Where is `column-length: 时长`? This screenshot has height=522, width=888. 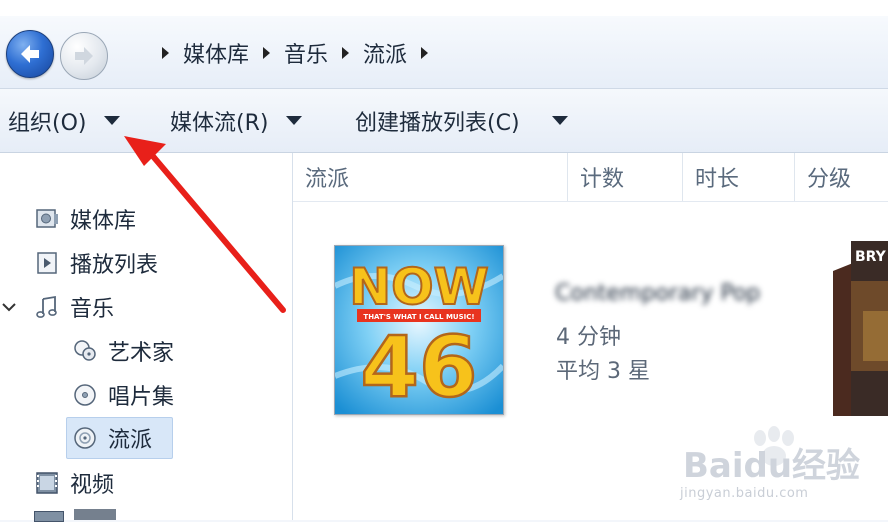 column-length: 时长 is located at coordinates (739, 177).